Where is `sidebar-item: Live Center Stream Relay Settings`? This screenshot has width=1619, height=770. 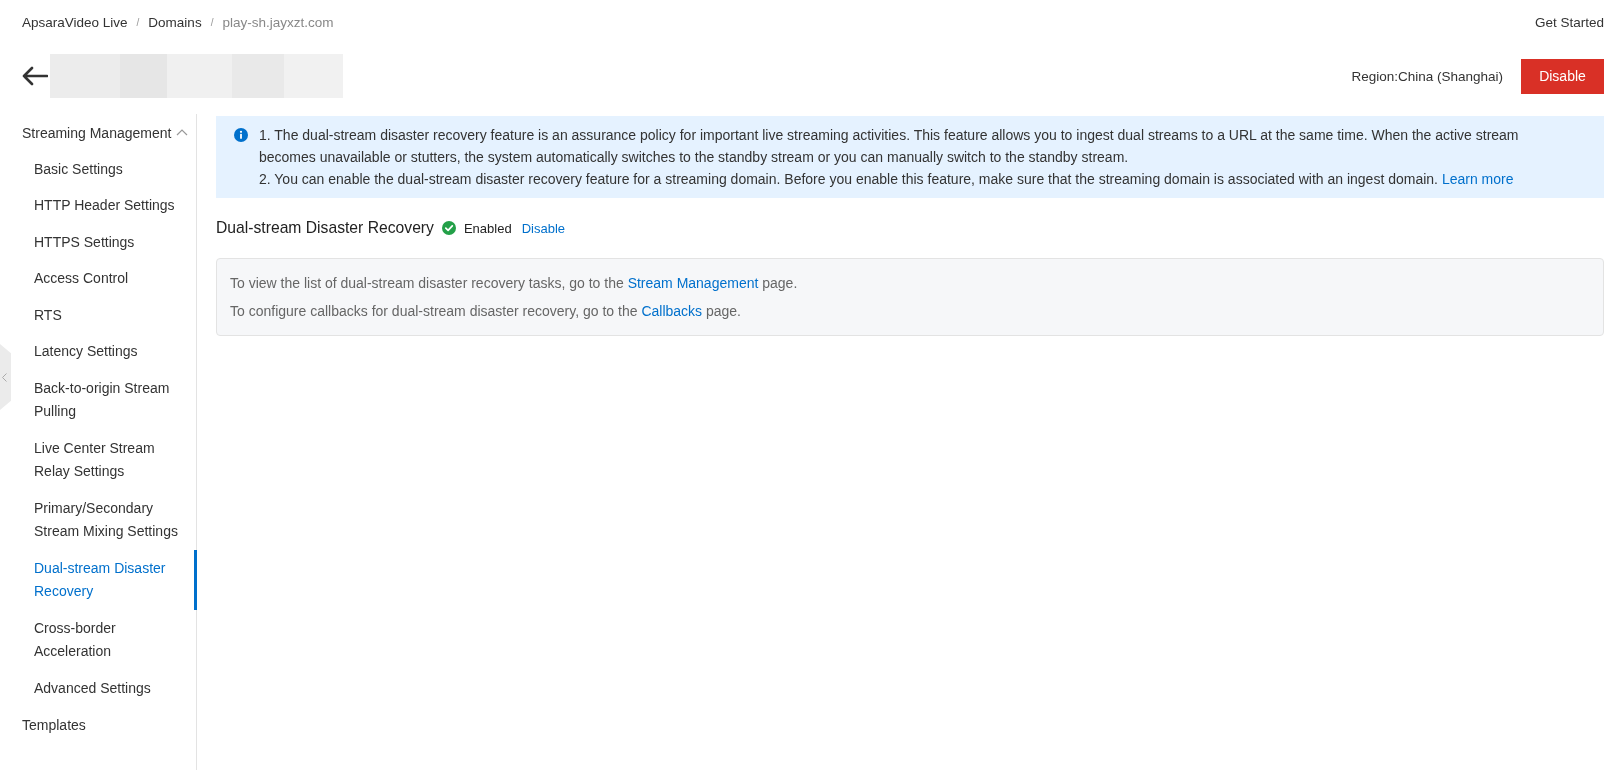 sidebar-item: Live Center Stream Relay Settings is located at coordinates (104, 460).